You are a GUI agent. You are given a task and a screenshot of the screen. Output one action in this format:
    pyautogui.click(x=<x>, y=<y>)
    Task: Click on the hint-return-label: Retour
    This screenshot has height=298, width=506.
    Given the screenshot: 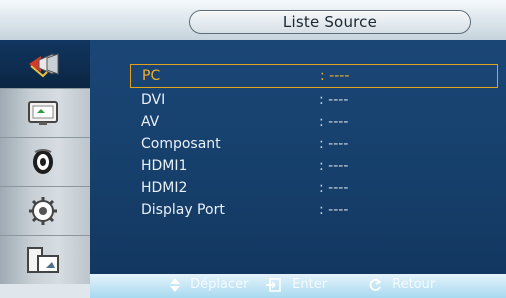 What is the action you would take?
    pyautogui.click(x=414, y=284)
    